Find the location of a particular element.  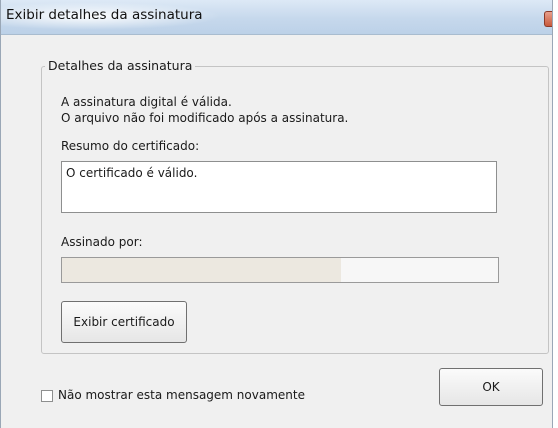

ok-label: OK is located at coordinates (491, 387).